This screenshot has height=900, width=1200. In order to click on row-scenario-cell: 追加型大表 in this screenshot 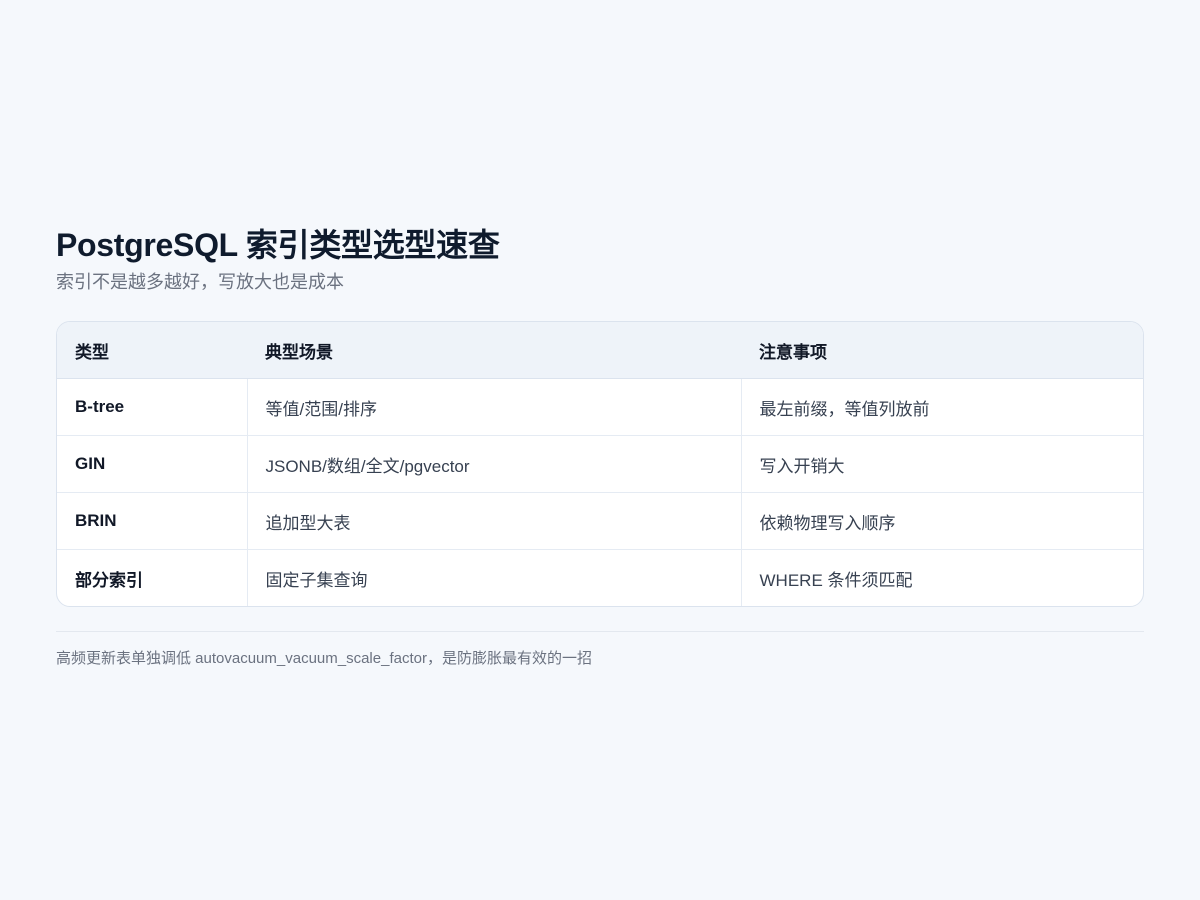, I will do `click(493, 521)`.